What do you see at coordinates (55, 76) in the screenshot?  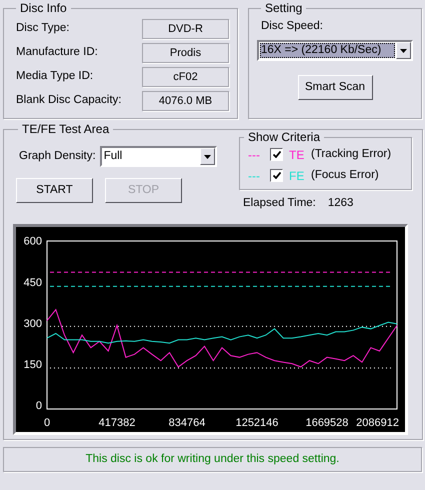 I see `field-label: Media Type ID:` at bounding box center [55, 76].